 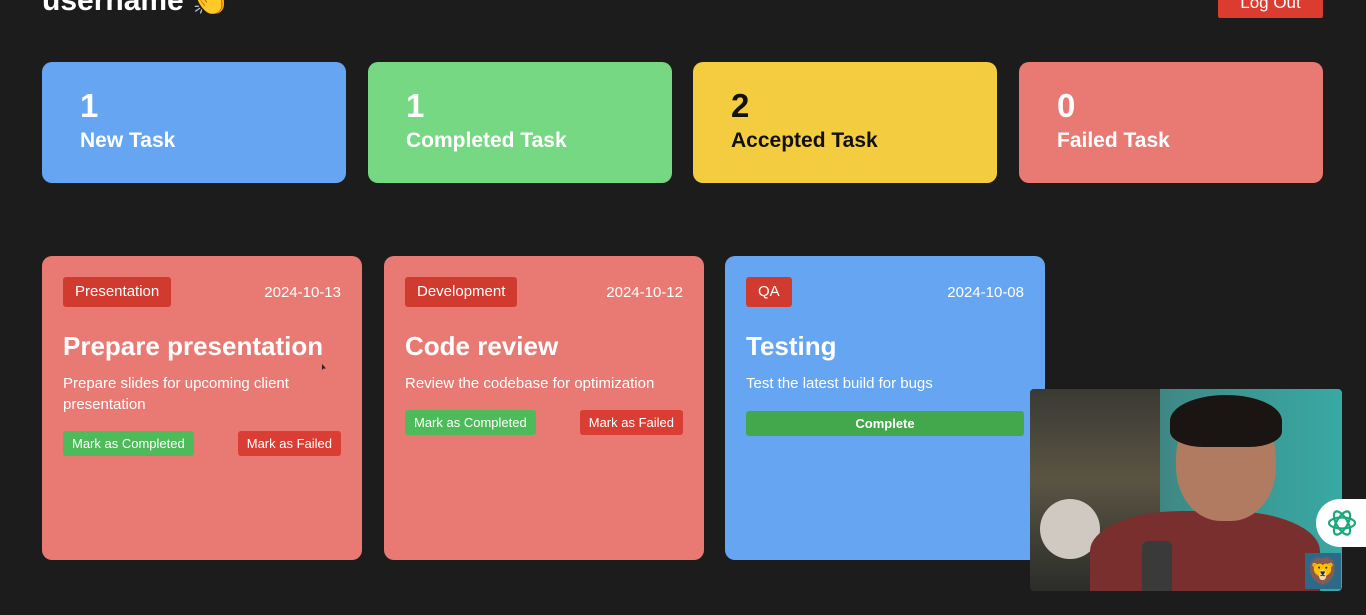 What do you see at coordinates (1270, 9) in the screenshot?
I see `logout-button: Log Out` at bounding box center [1270, 9].